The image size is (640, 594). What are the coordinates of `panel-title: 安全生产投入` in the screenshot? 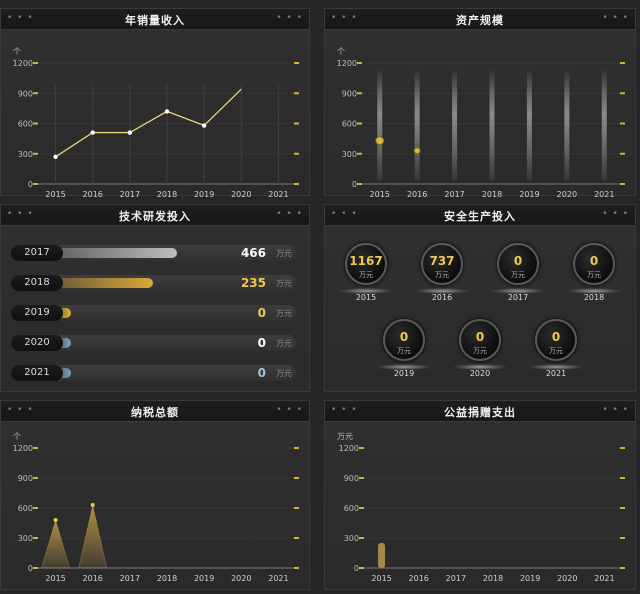 It's located at (480, 216).